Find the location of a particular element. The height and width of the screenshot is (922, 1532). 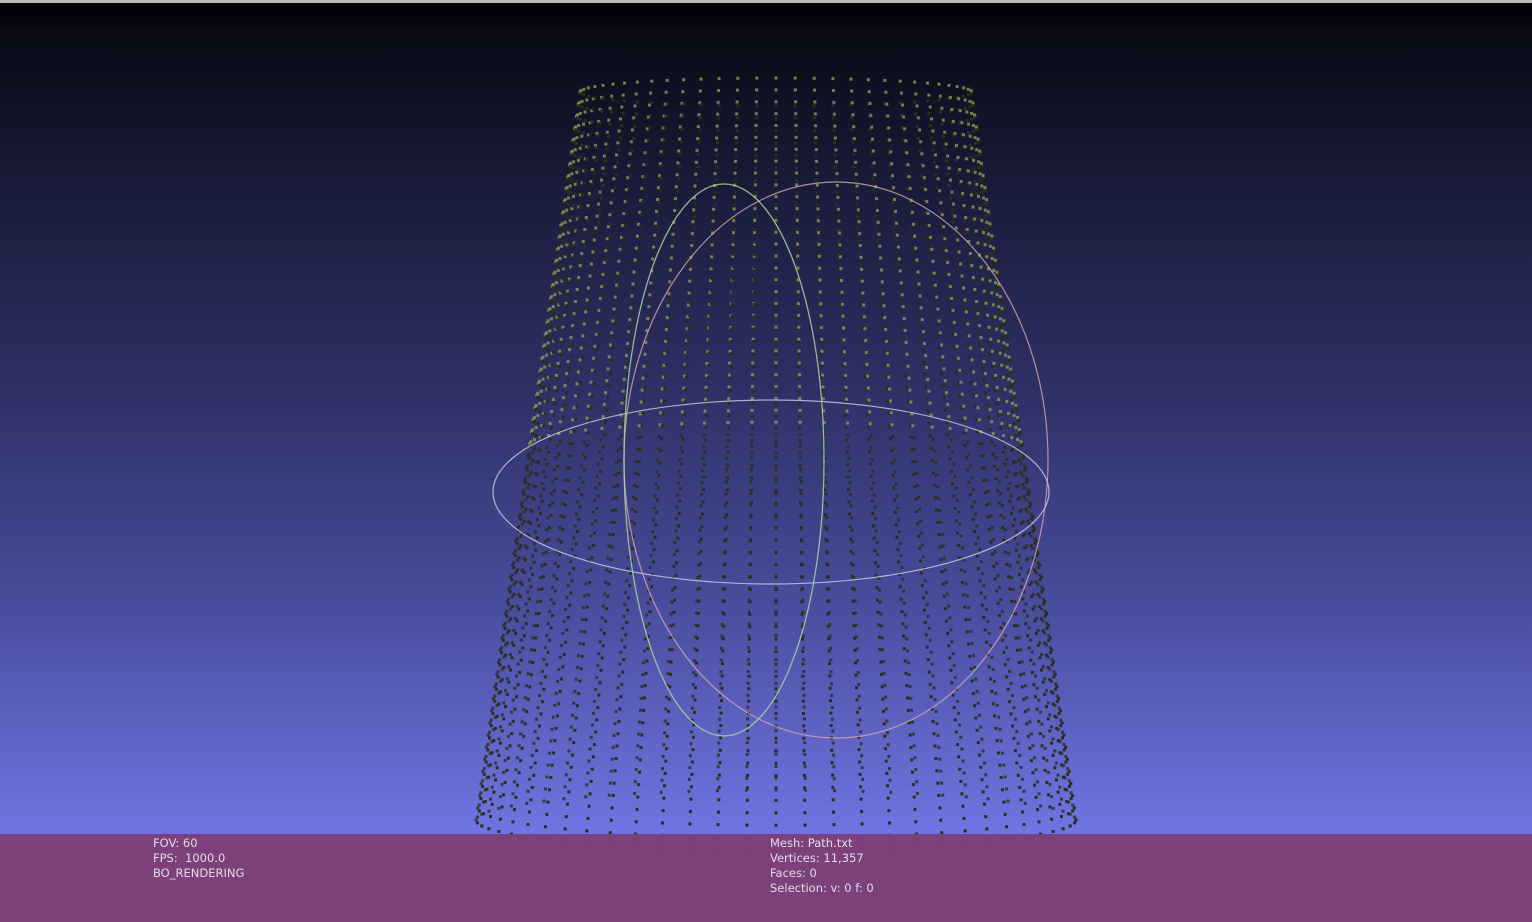

selection-info: Selection: v: 0 f: 0 is located at coordinates (822, 888).